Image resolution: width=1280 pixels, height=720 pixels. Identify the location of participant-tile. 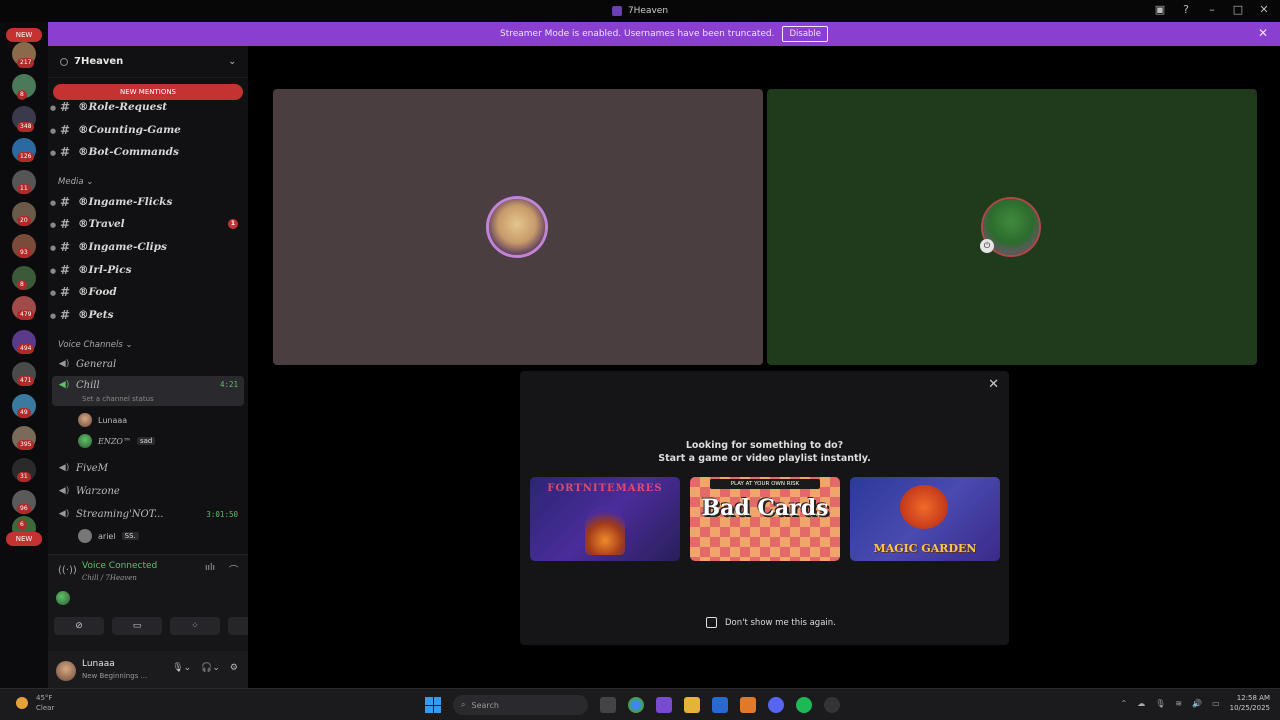
(518, 227).